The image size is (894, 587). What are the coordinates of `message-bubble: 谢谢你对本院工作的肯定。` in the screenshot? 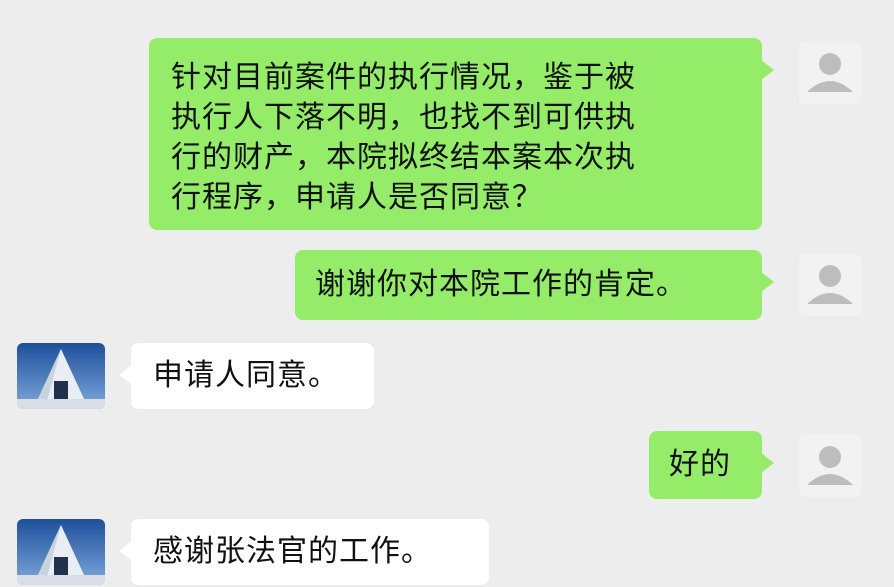 It's located at (534, 285).